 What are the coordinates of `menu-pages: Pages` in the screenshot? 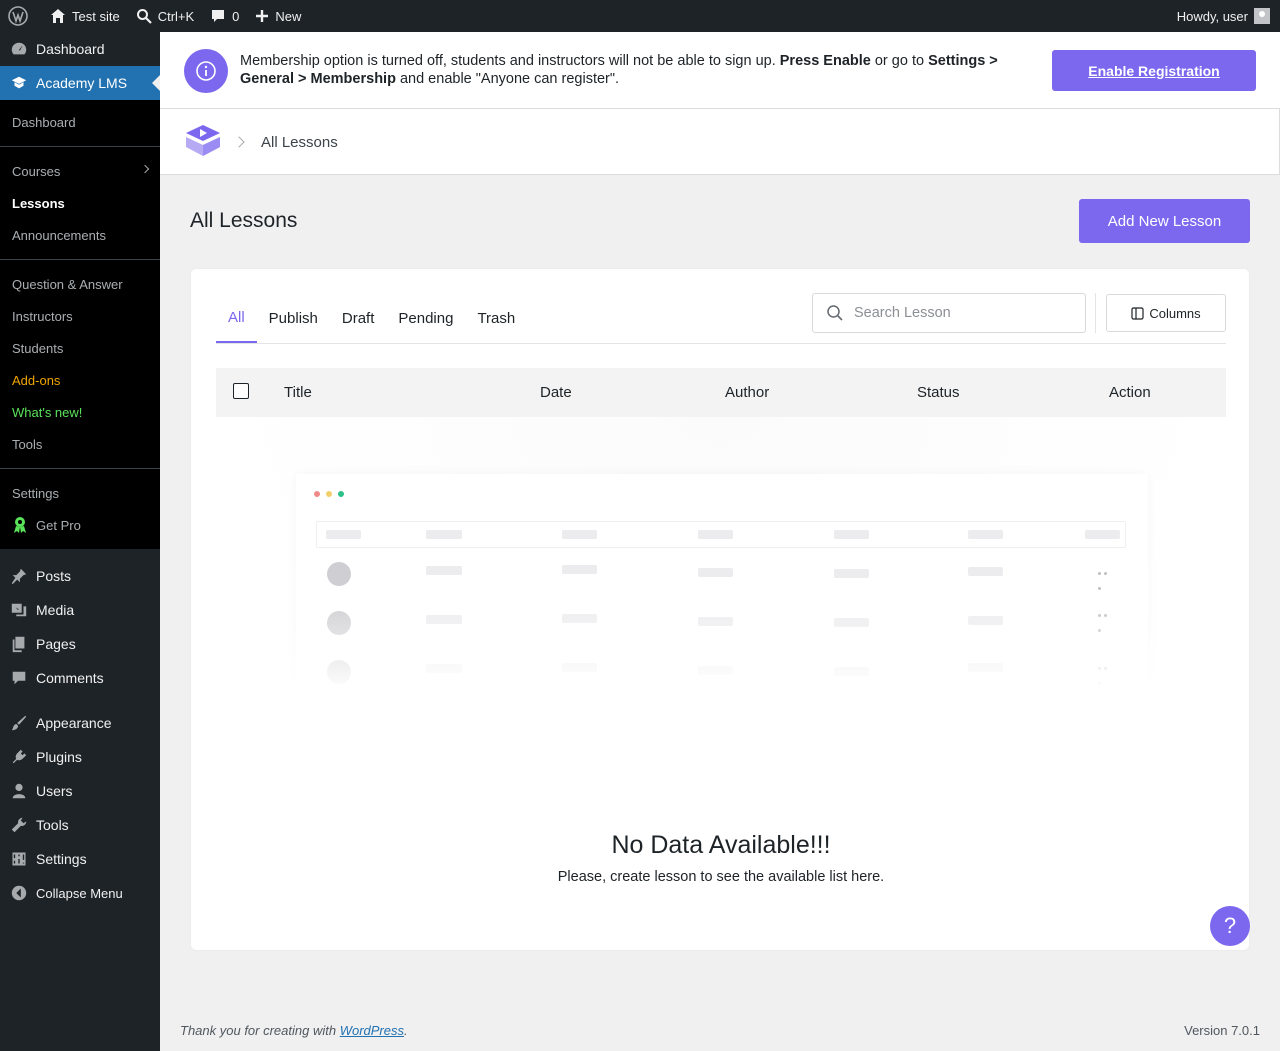 It's located at (80, 644).